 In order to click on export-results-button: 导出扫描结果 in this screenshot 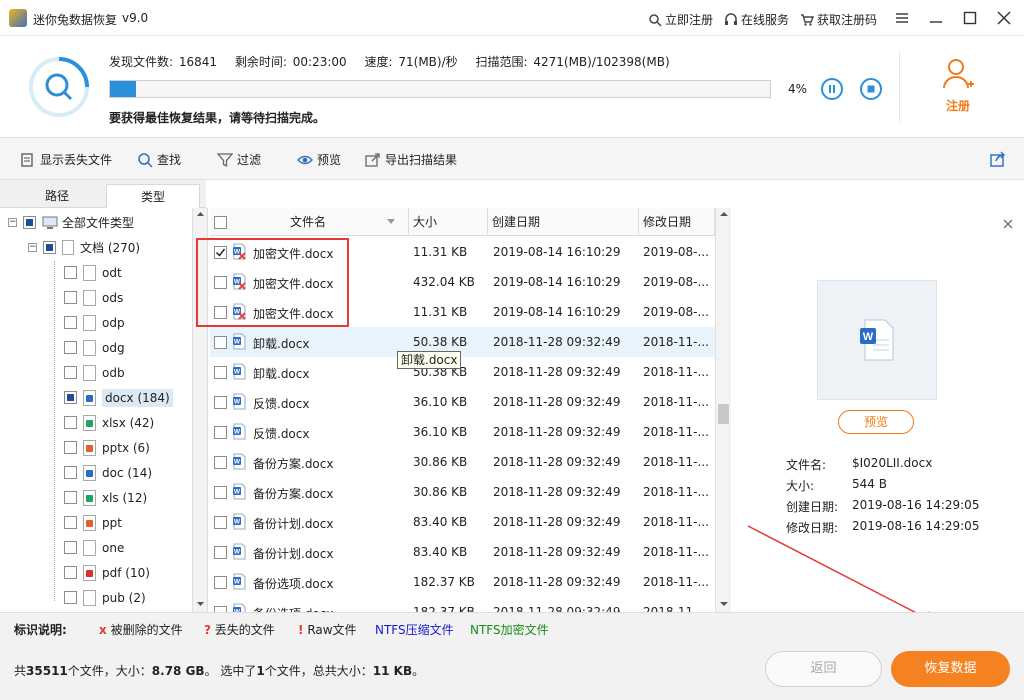, I will do `click(411, 159)`.